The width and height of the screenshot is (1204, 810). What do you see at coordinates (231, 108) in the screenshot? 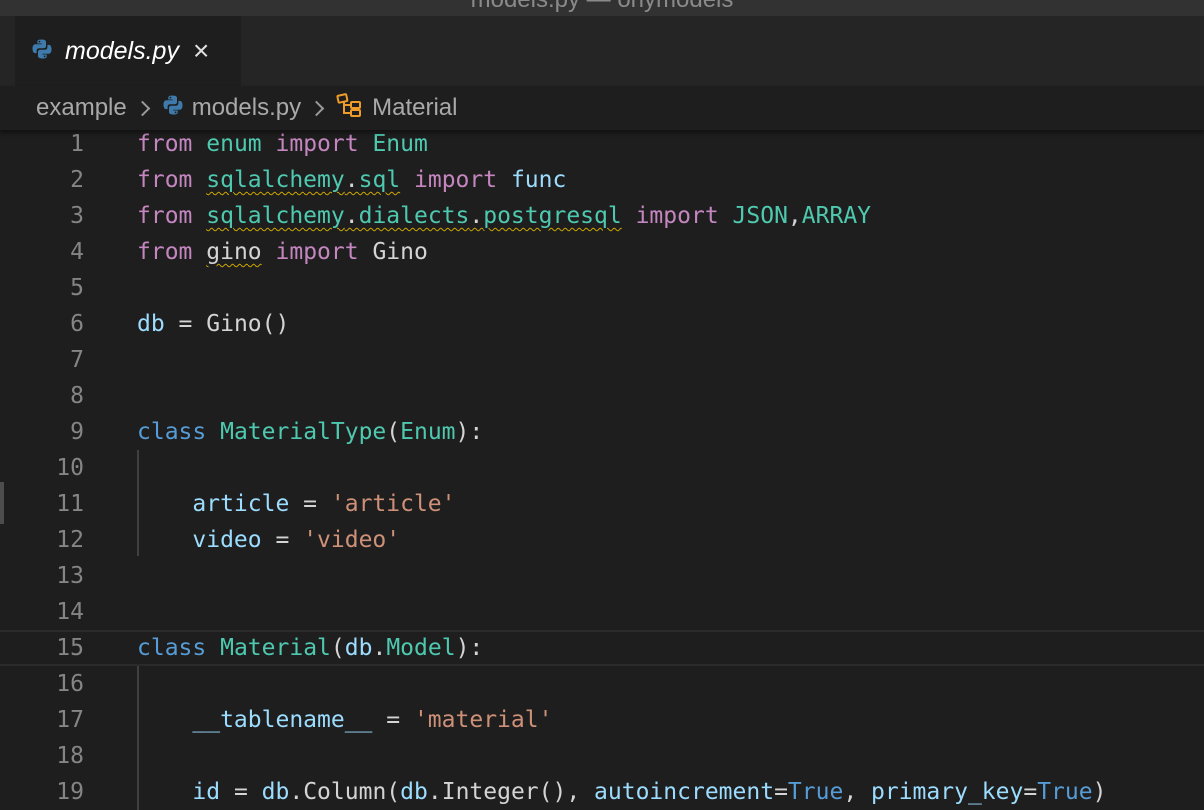
I see `breadcrumb-file: models.py` at bounding box center [231, 108].